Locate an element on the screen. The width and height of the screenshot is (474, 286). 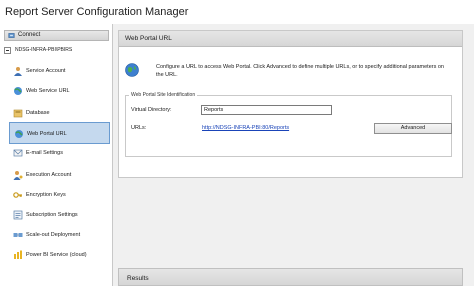
service-account-icon is located at coordinates (18, 71).